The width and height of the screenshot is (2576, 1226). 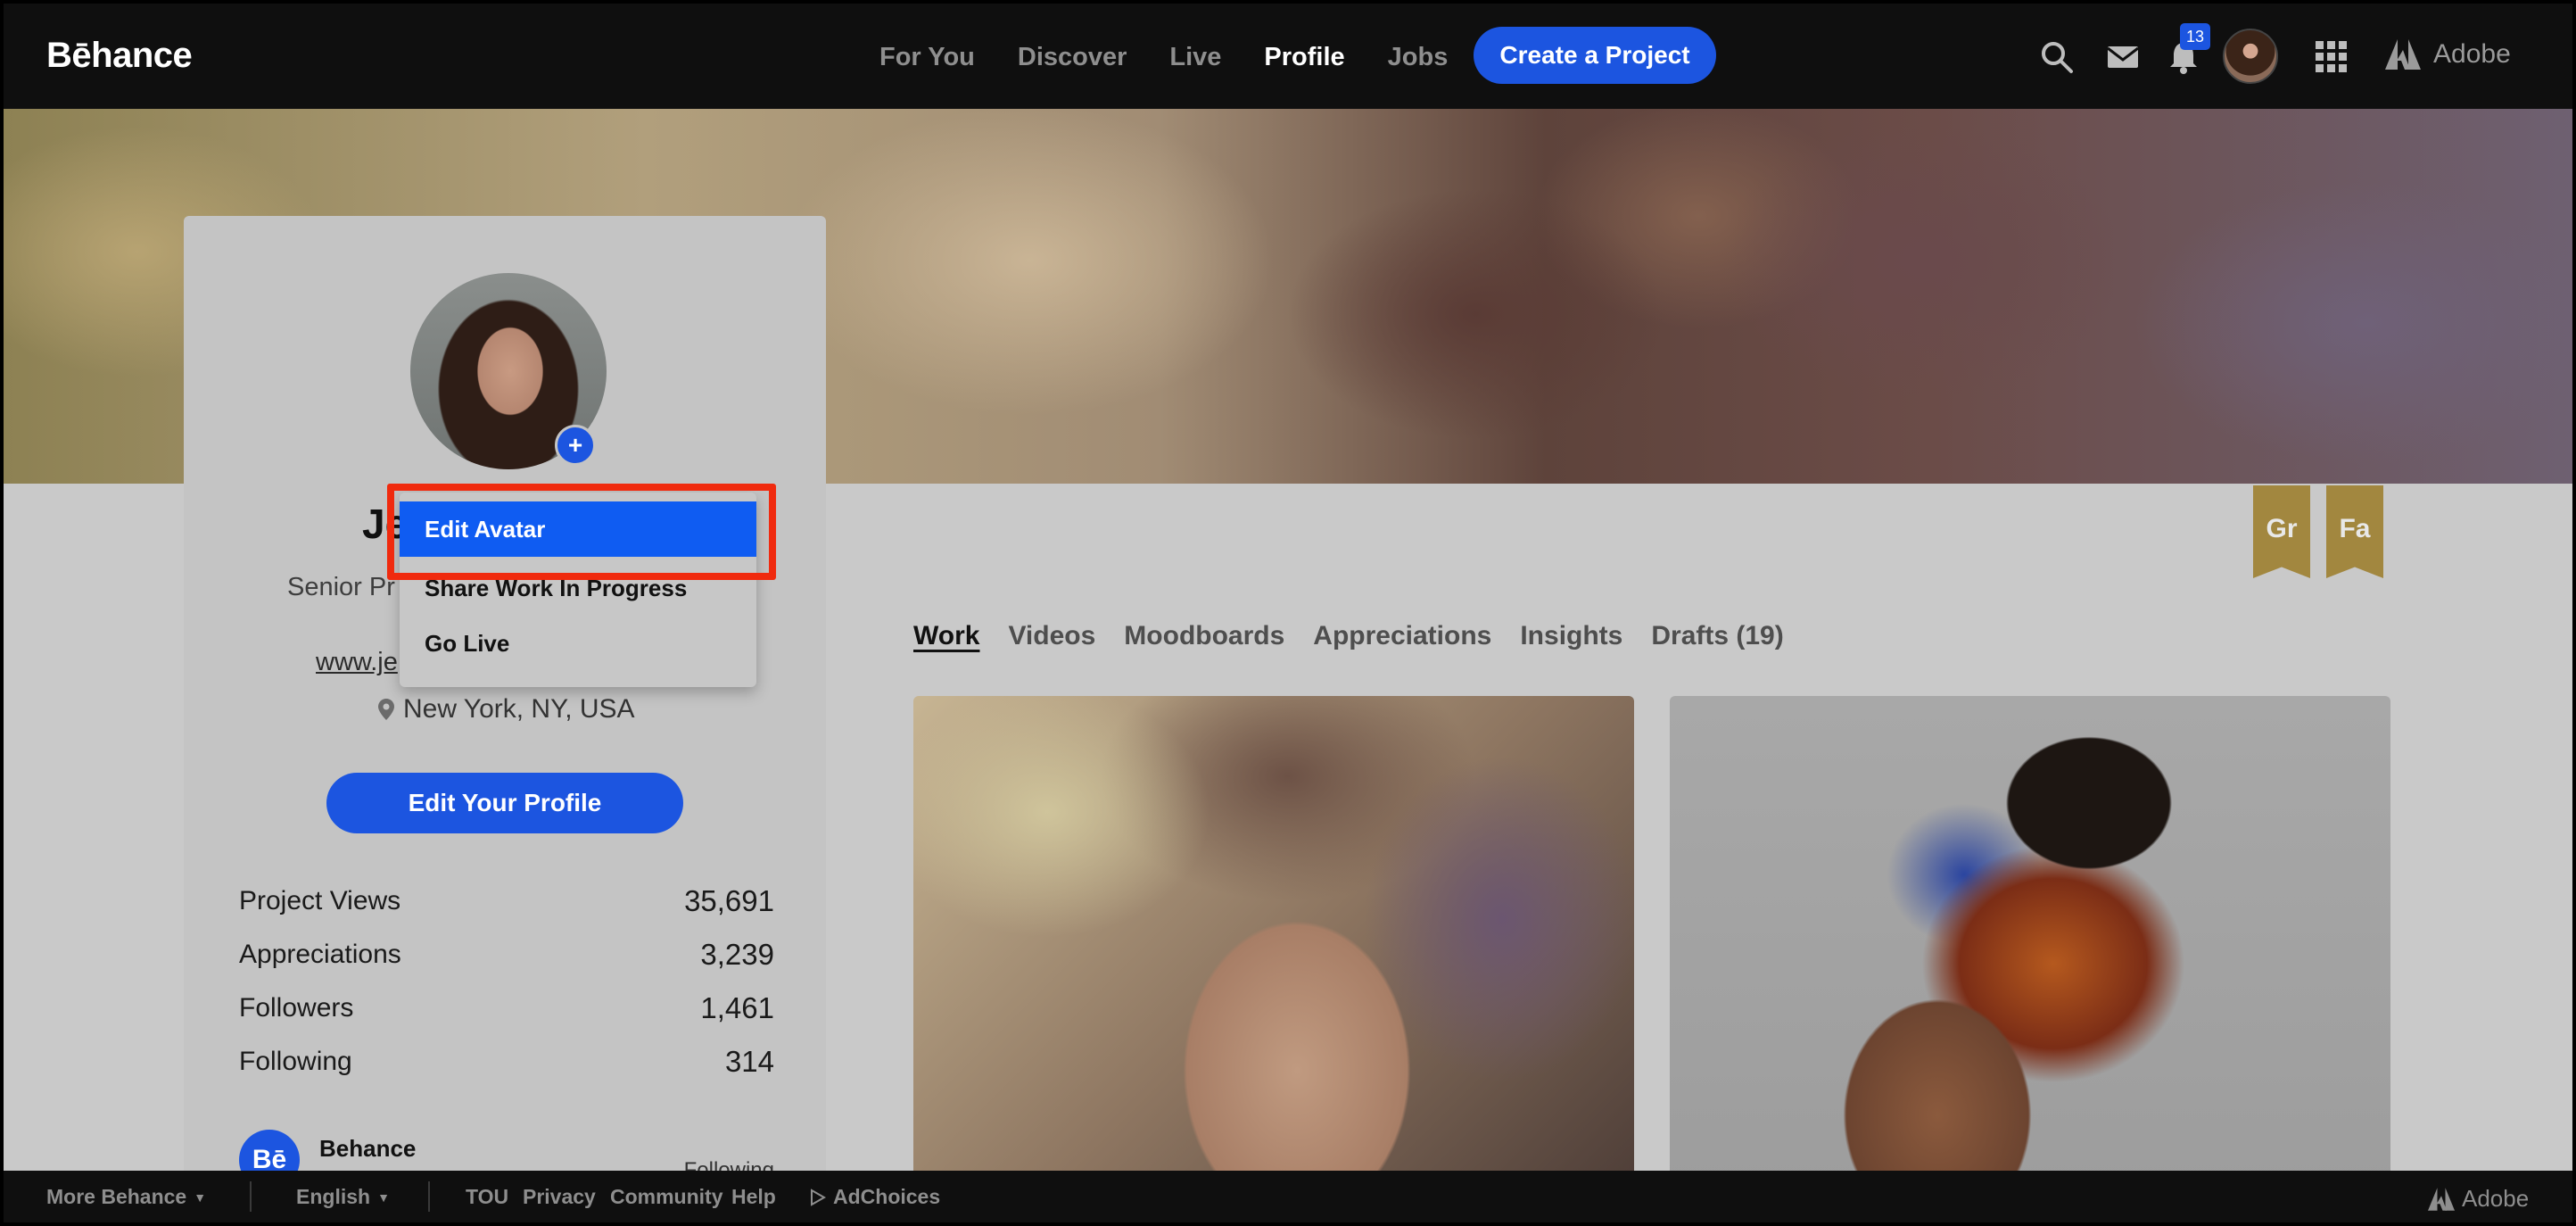 What do you see at coordinates (505, 803) in the screenshot?
I see `edit-profile-button: Edit Your Profile` at bounding box center [505, 803].